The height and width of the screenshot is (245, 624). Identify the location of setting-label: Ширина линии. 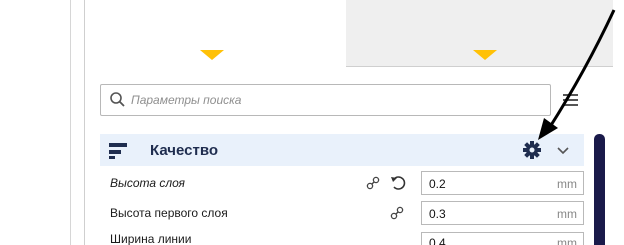
(151, 238).